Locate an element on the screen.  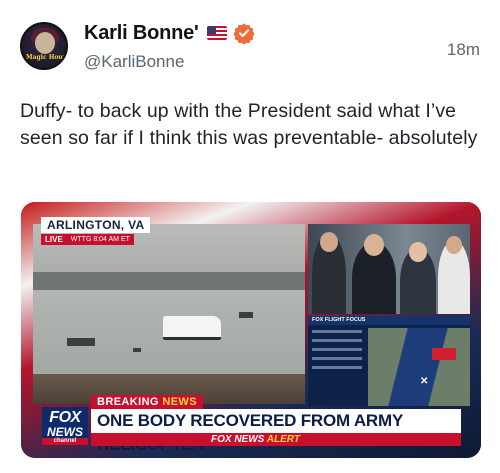
live-meta: WTTG 8:04 AM ET is located at coordinates (100, 239).